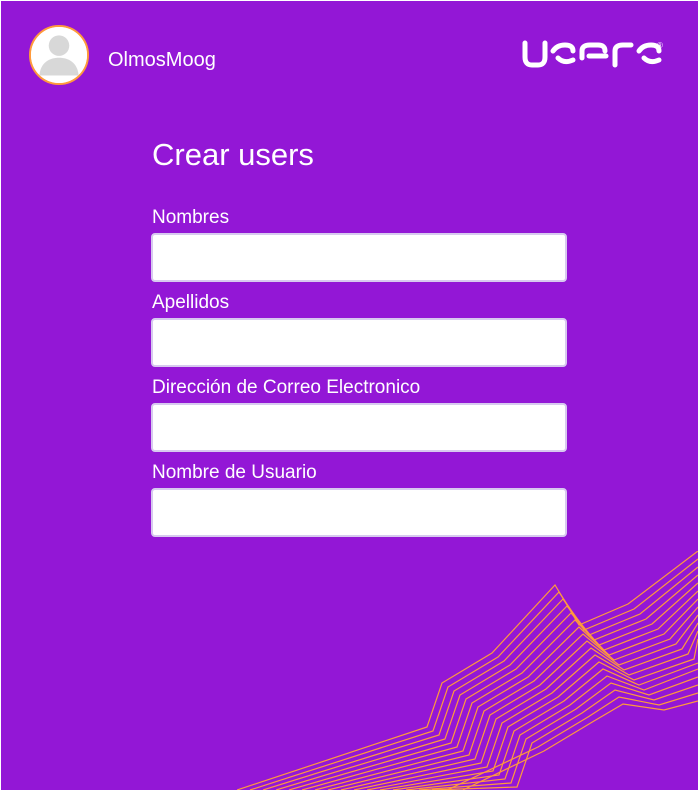 The image size is (699, 792). I want to click on avatar-icon-graphic, so click(59, 55).